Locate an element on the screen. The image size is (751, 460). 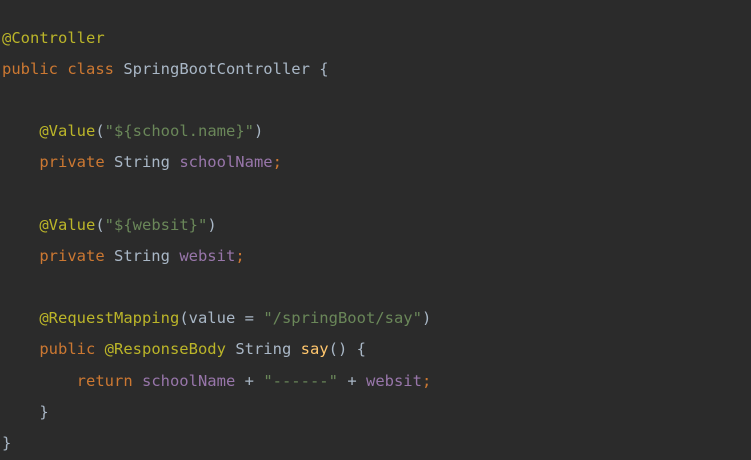
code-line: public class SpringBootController { is located at coordinates (165, 69).